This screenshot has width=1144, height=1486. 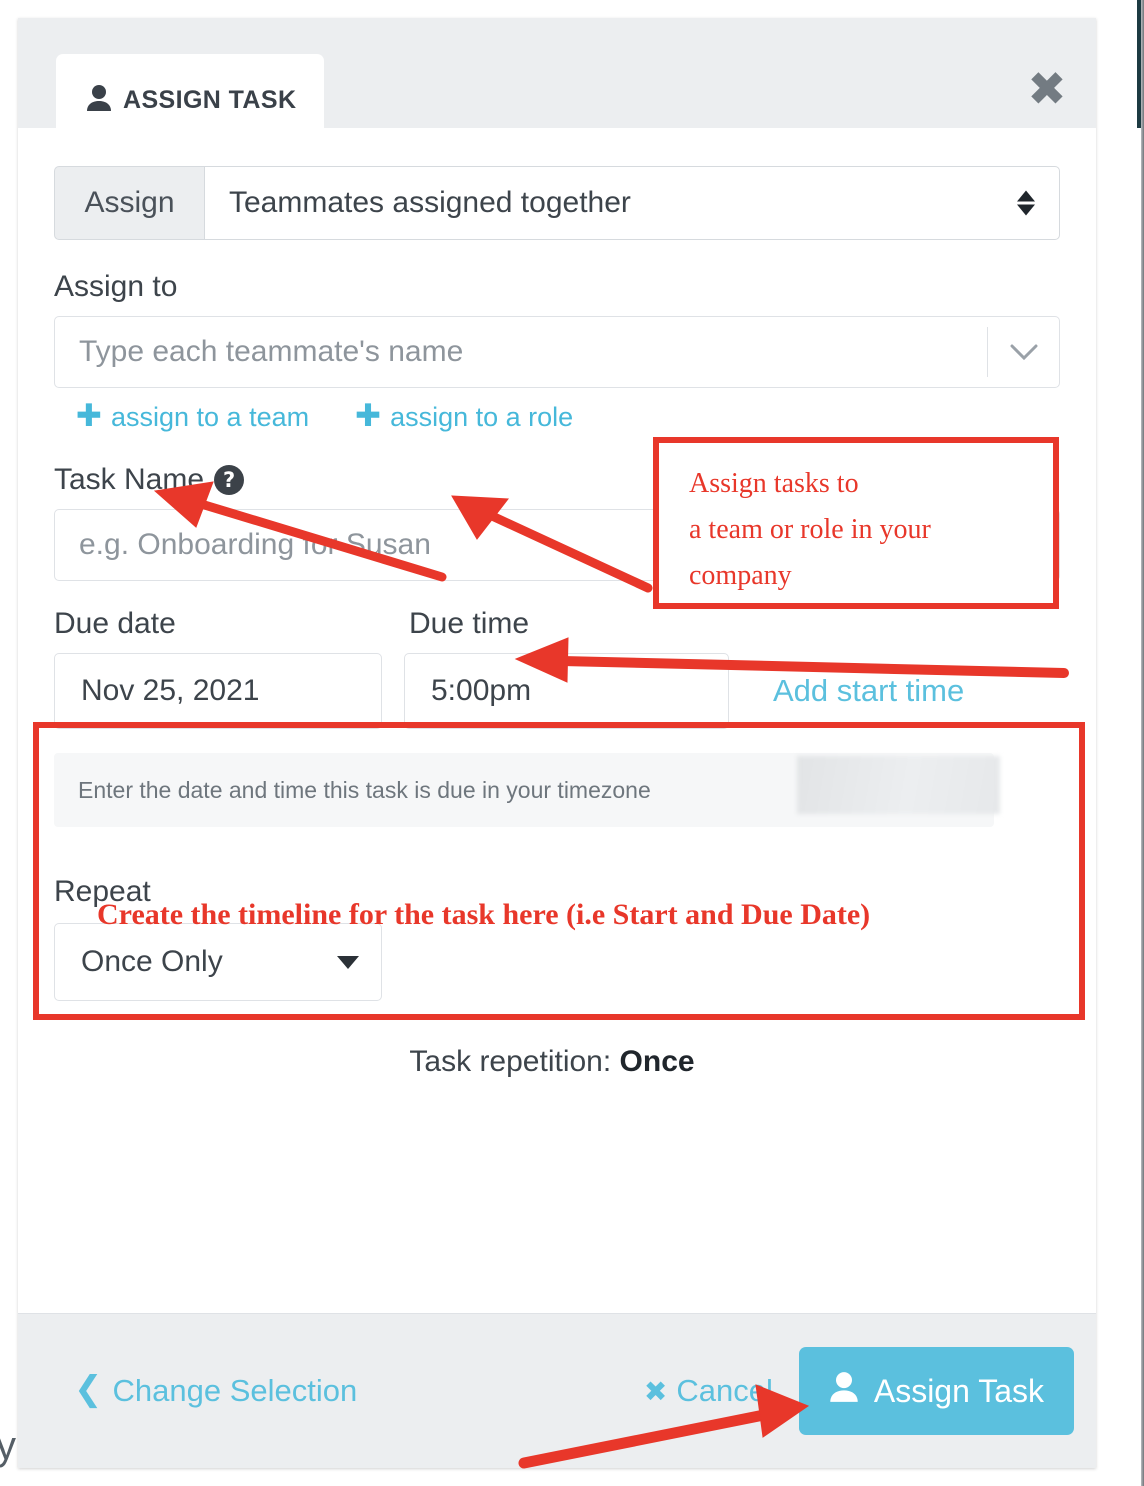 I want to click on tab-label: ASSIGN TASK, so click(x=210, y=99).